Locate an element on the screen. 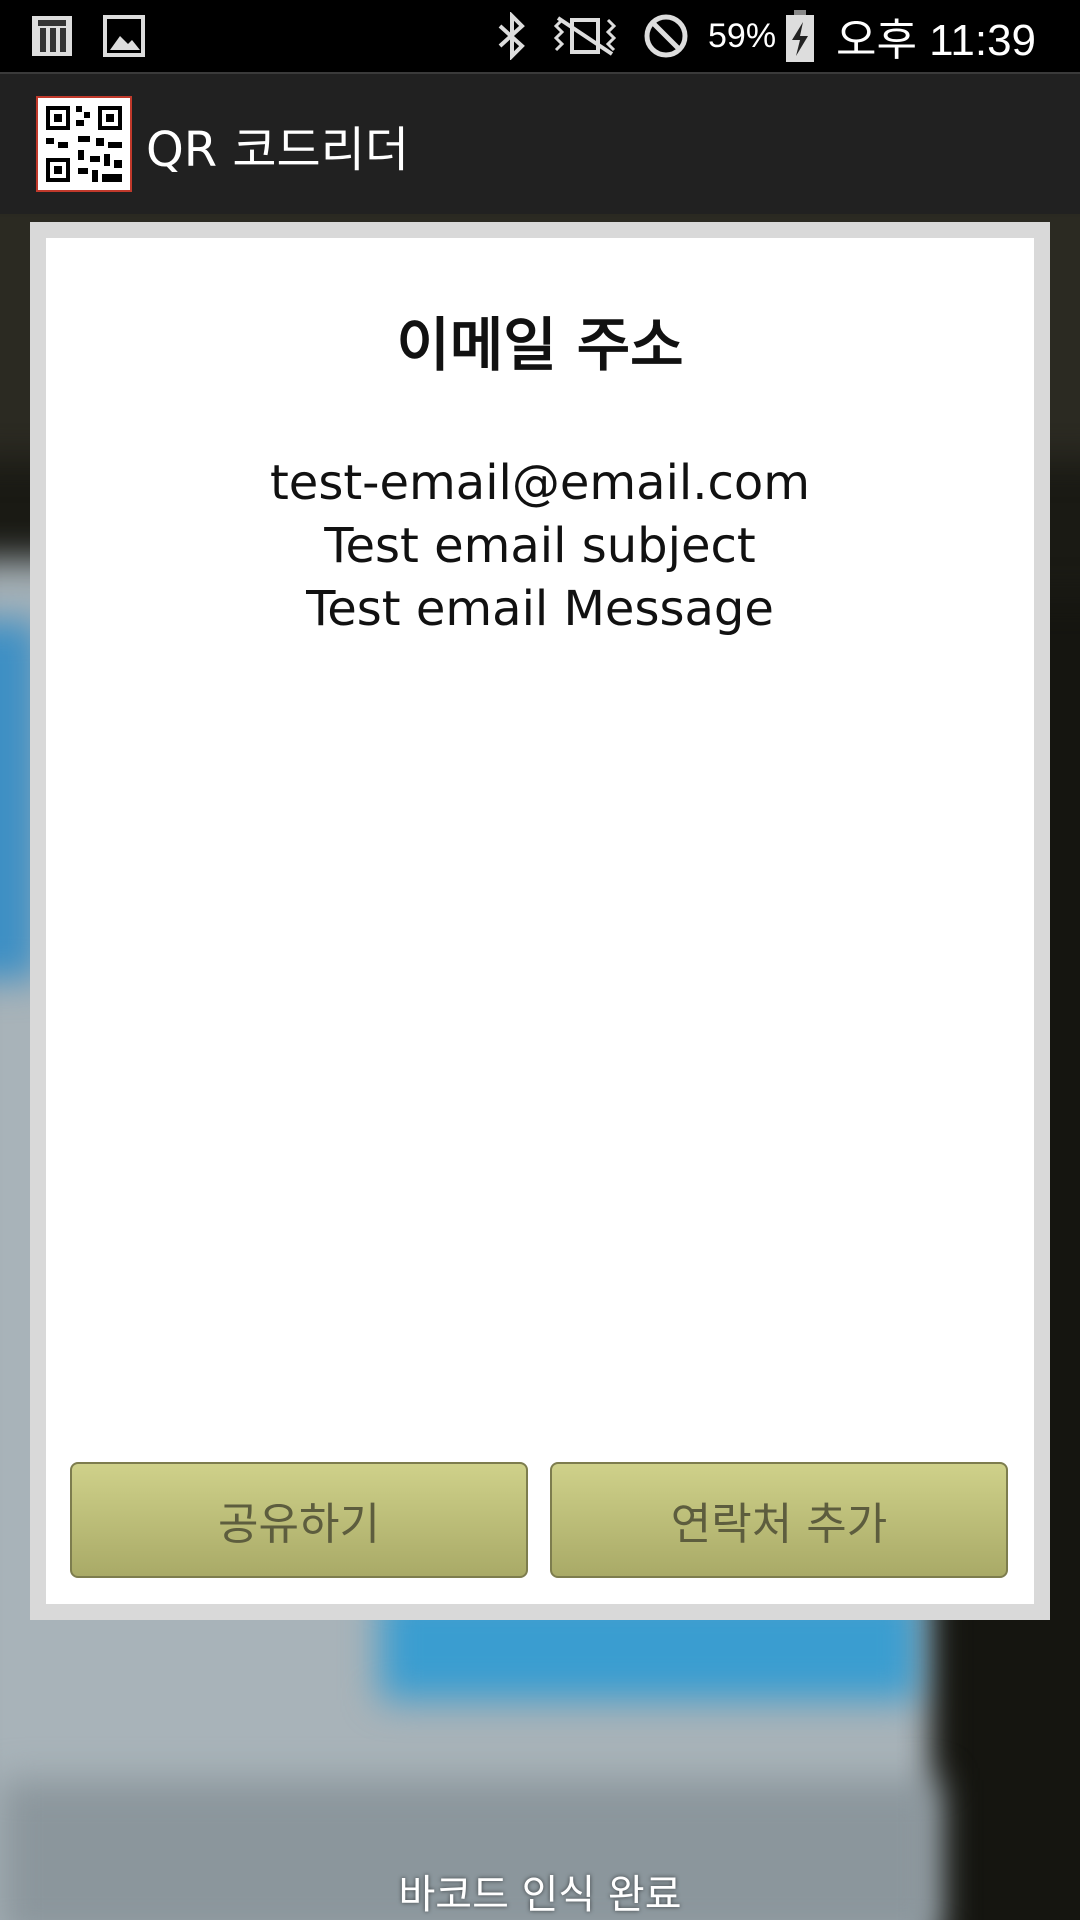  do-not-disturb-icon is located at coordinates (666, 36).